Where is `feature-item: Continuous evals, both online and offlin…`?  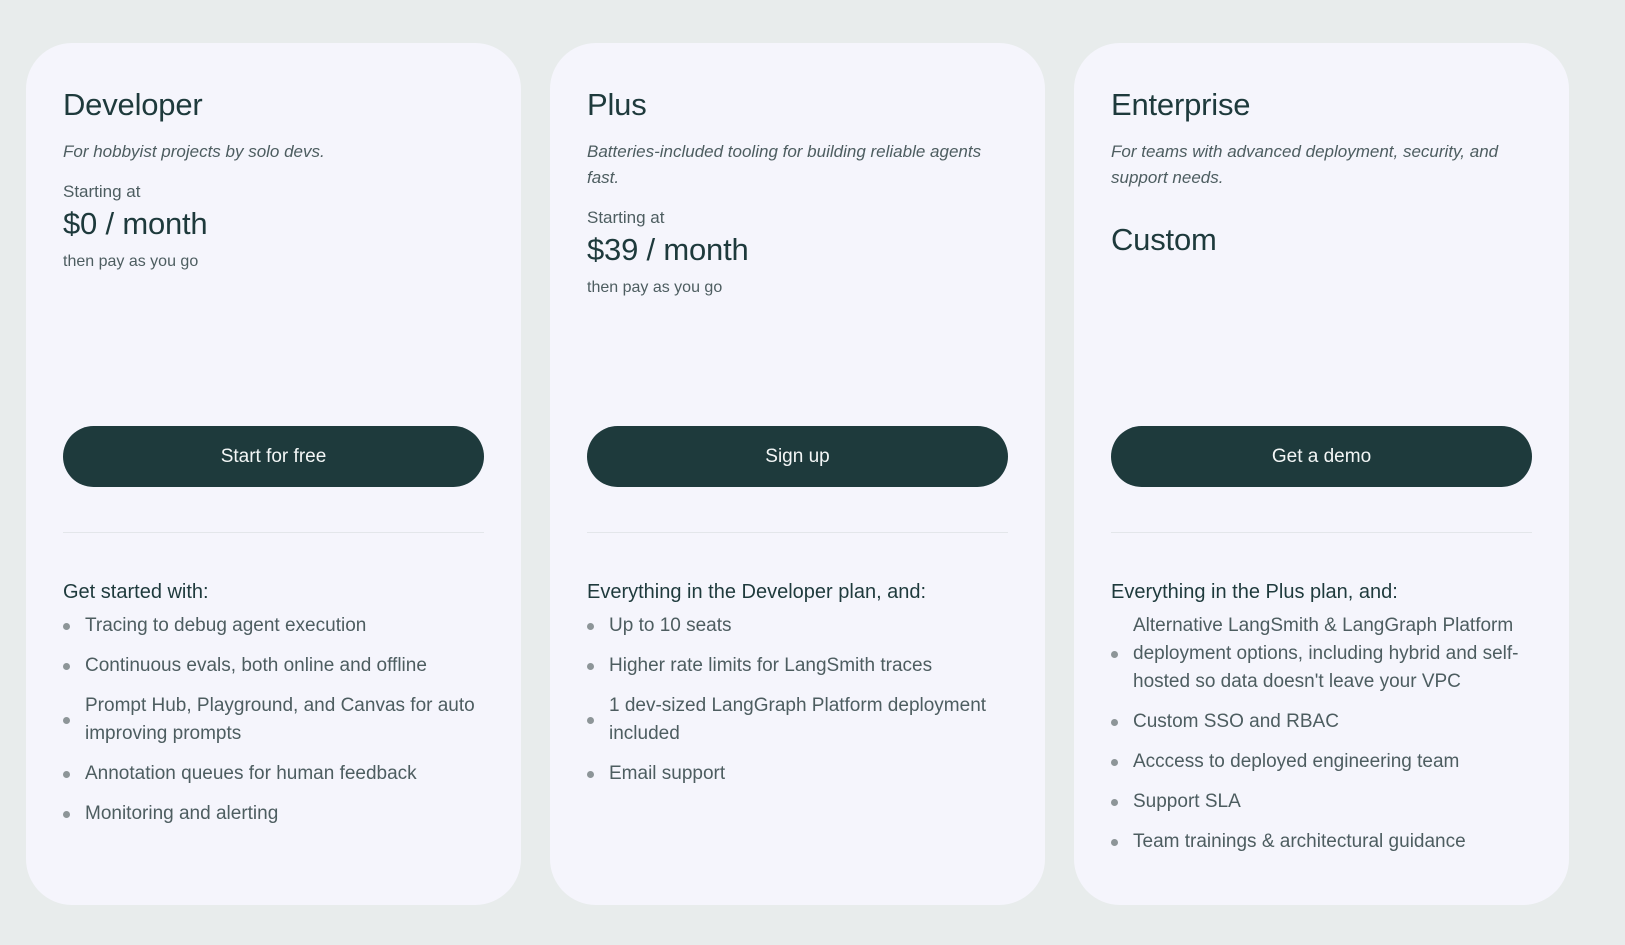 feature-item: Continuous evals, both online and offlin… is located at coordinates (273, 666).